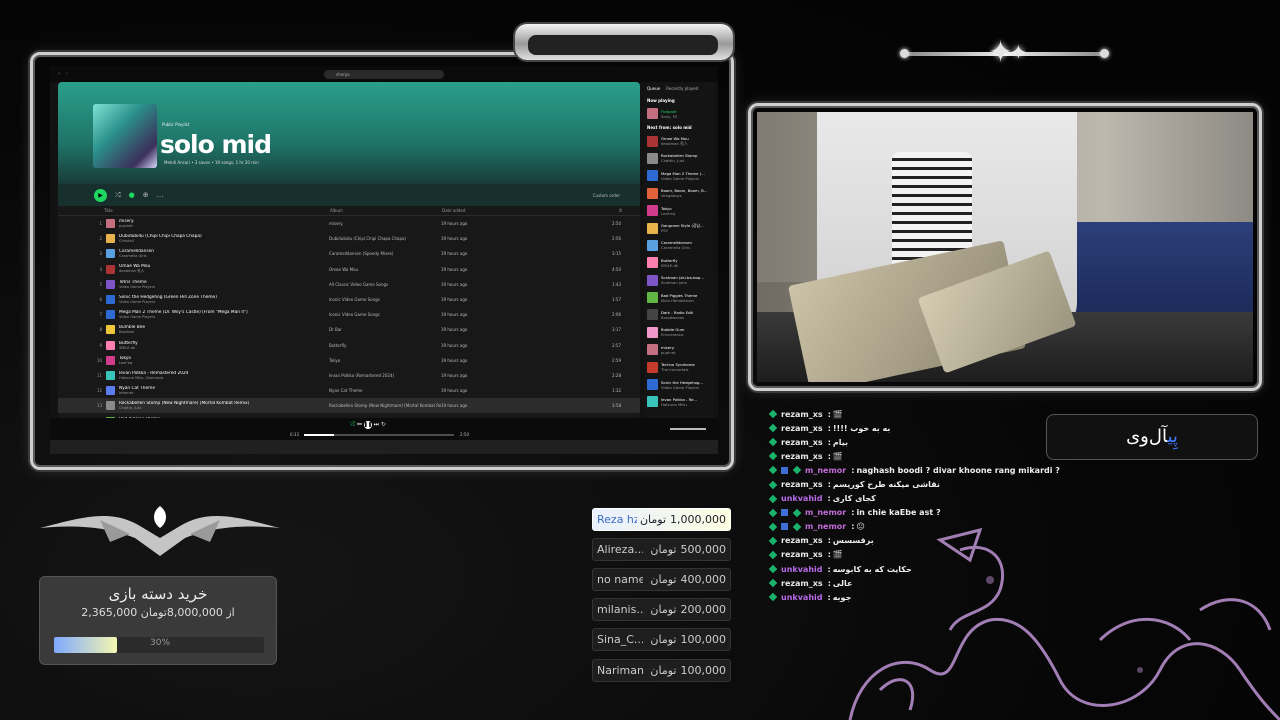 This screenshot has height=720, width=1280. What do you see at coordinates (224, 378) in the screenshot?
I see `track-artist: Hatsune Miku, Otomania` at bounding box center [224, 378].